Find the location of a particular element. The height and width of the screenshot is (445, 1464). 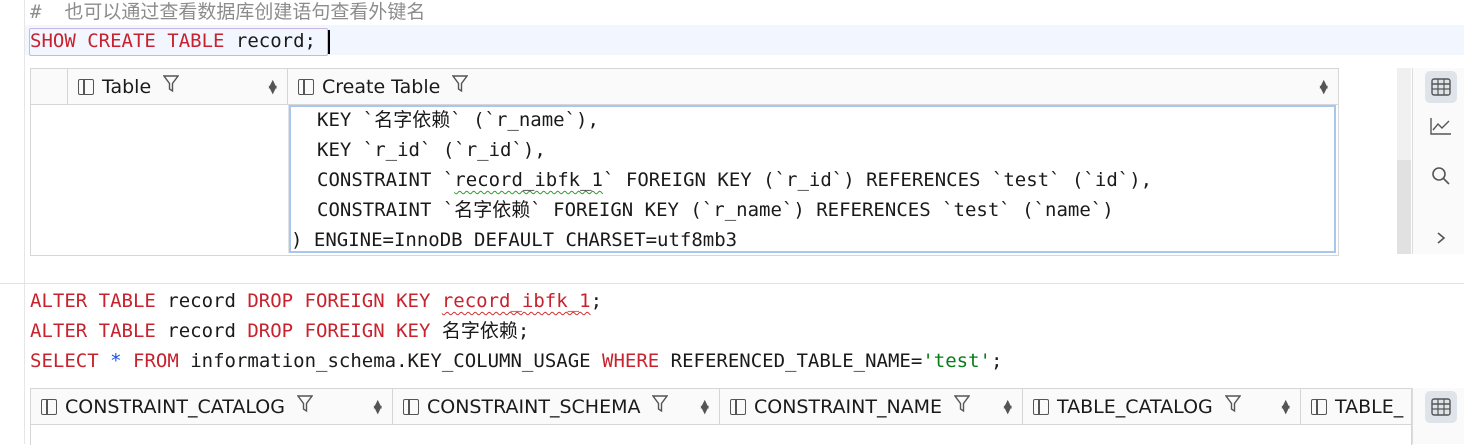

chevron-right-icon is located at coordinates (1441, 238).